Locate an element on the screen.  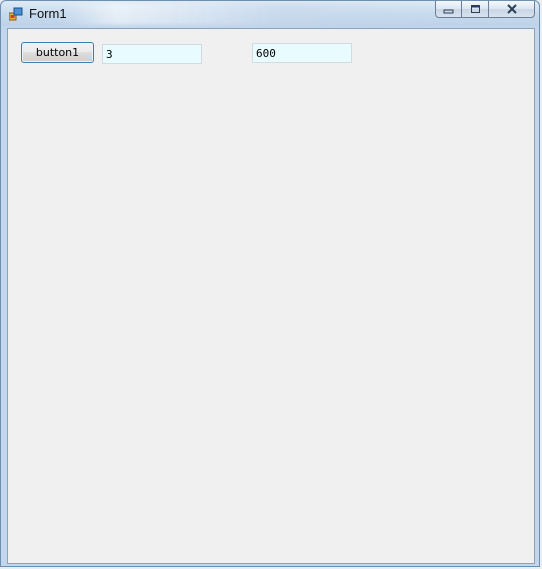
title-bar: Form1 is located at coordinates (270, 14).